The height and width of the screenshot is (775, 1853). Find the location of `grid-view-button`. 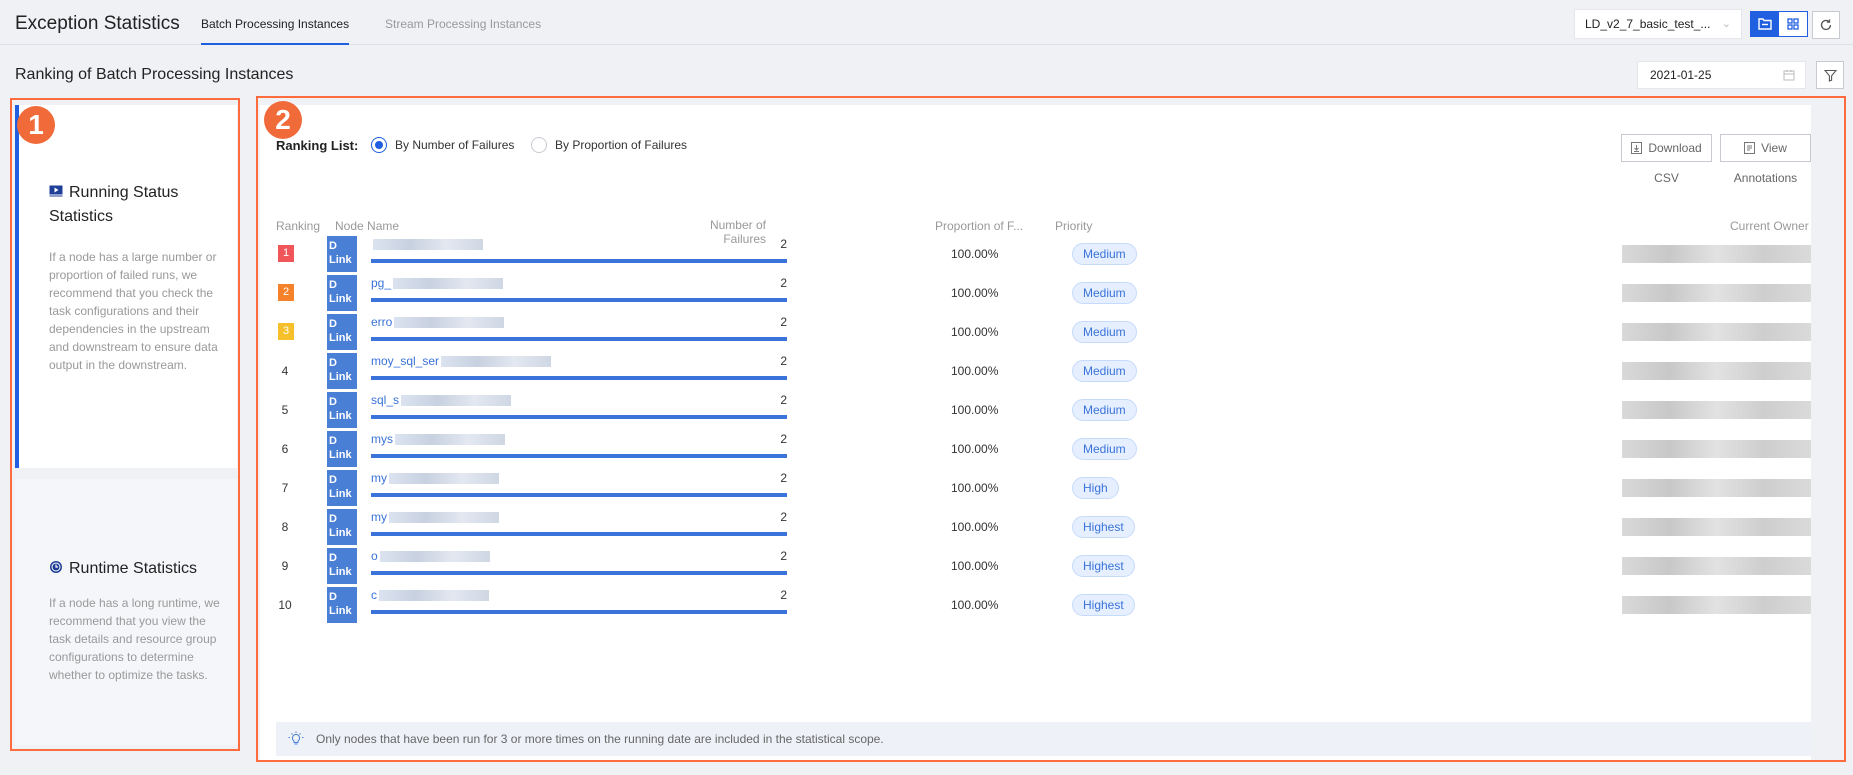

grid-view-button is located at coordinates (1793, 24).